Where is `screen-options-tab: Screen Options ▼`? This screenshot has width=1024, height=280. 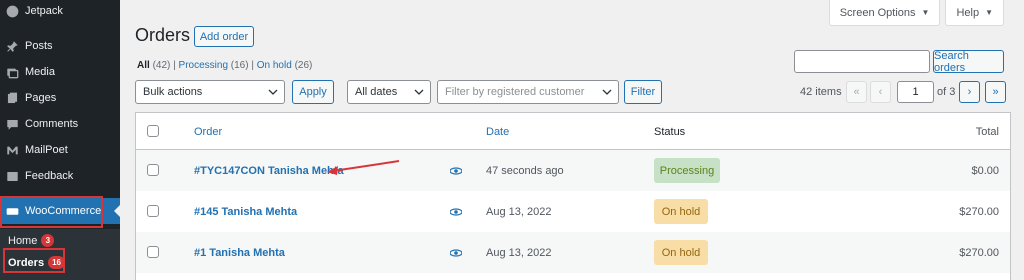 screen-options-tab: Screen Options ▼ is located at coordinates (884, 13).